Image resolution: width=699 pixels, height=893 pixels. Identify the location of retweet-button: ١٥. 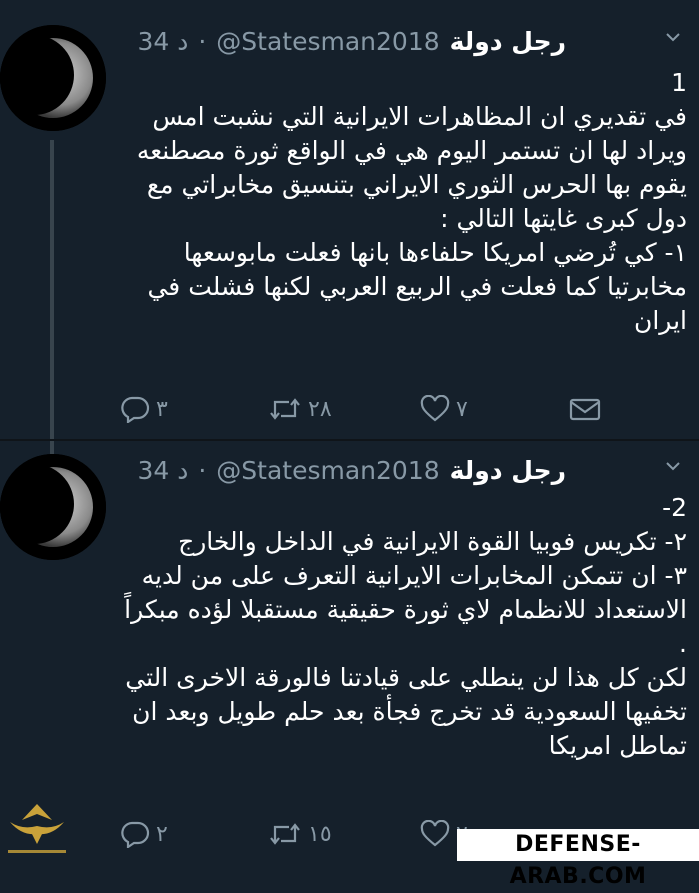
(300, 834).